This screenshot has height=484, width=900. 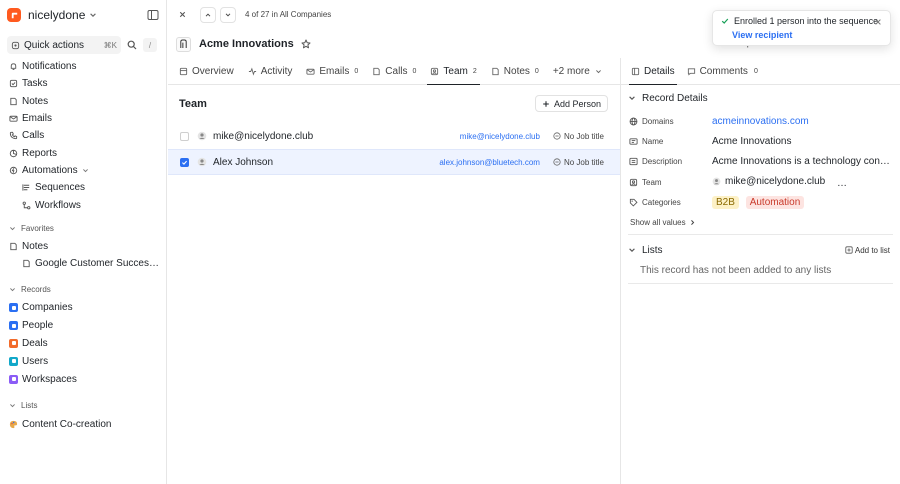 I want to click on search-icon, so click(x=132, y=45).